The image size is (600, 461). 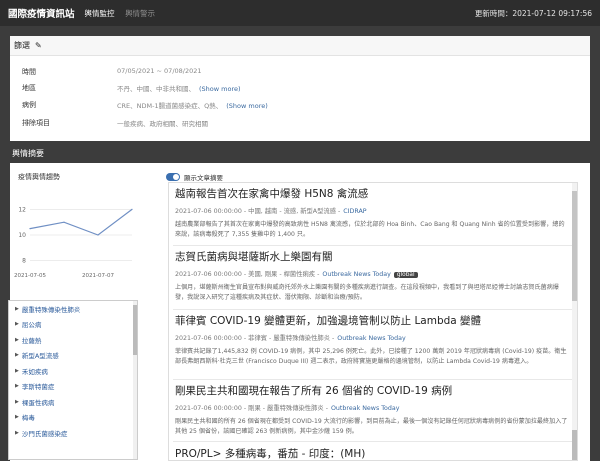 I want to click on toggle-knob, so click(x=176, y=177).